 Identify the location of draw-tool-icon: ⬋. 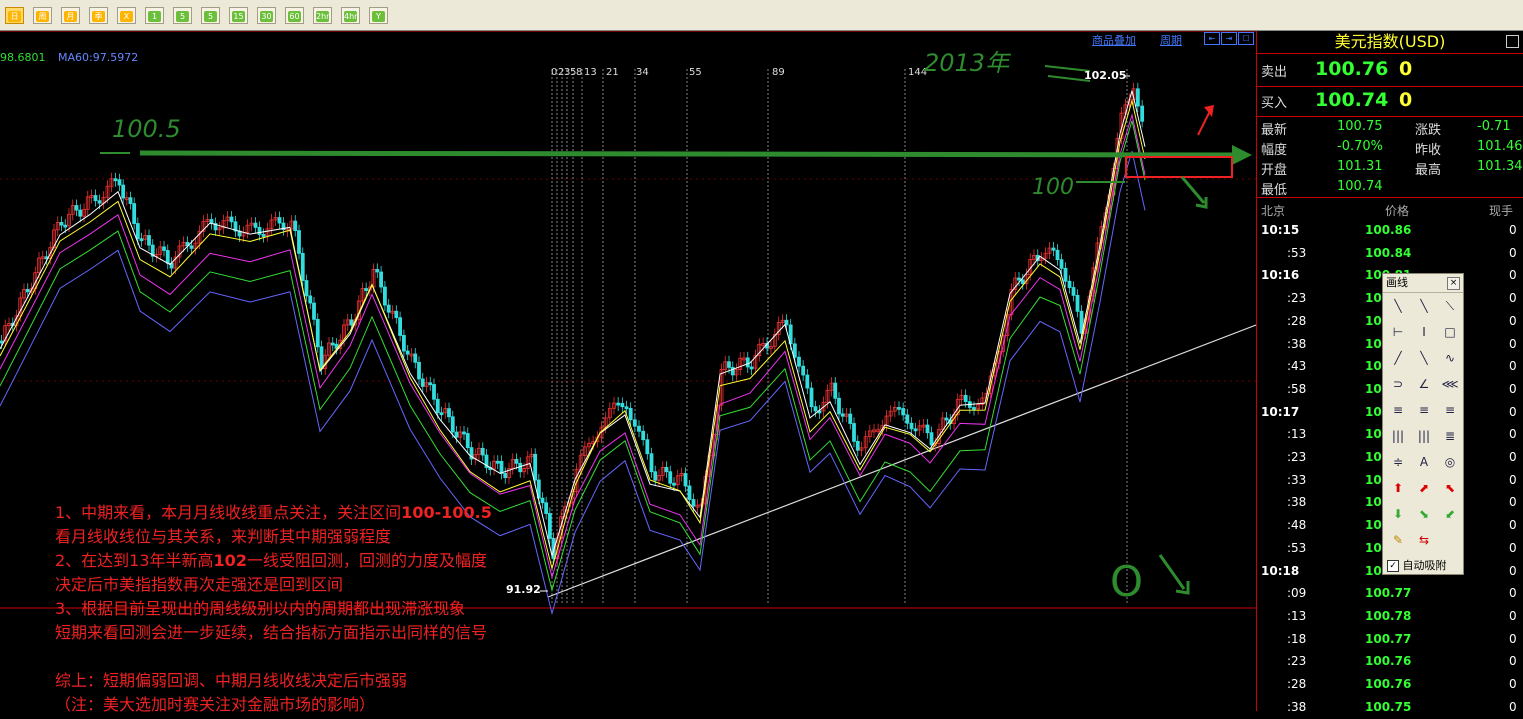
(1450, 514).